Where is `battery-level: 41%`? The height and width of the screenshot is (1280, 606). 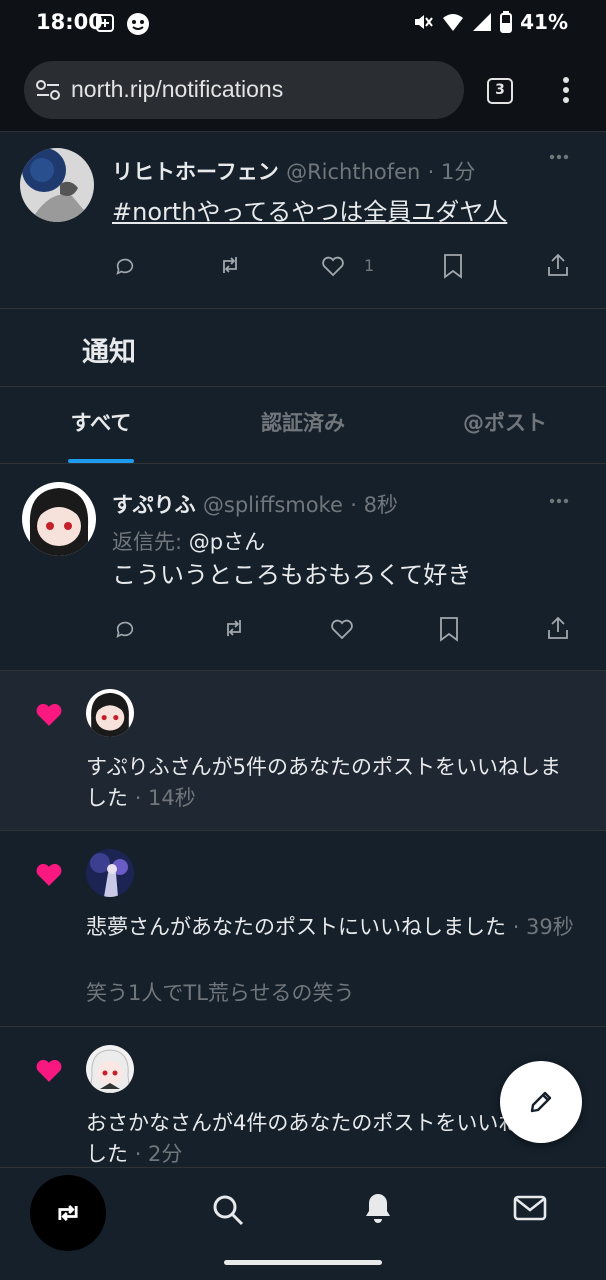
battery-level: 41% is located at coordinates (544, 22).